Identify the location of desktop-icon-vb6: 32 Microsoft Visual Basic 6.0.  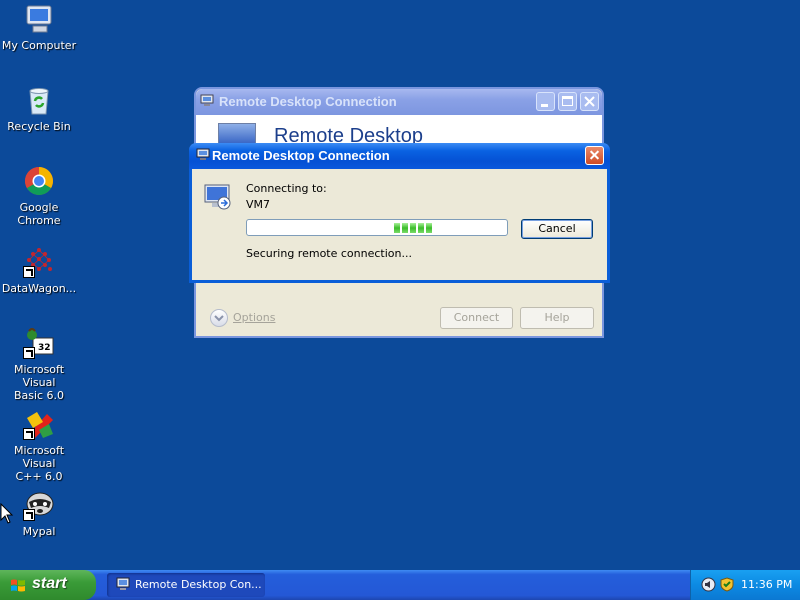
(39, 364).